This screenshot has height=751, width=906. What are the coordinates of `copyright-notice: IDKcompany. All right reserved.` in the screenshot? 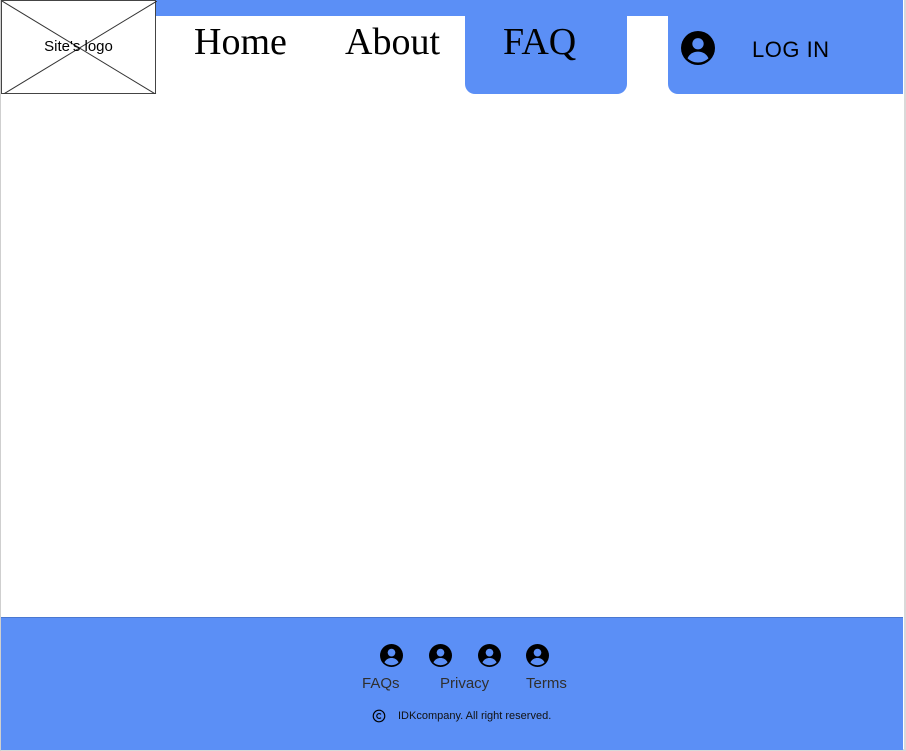 It's located at (461, 716).